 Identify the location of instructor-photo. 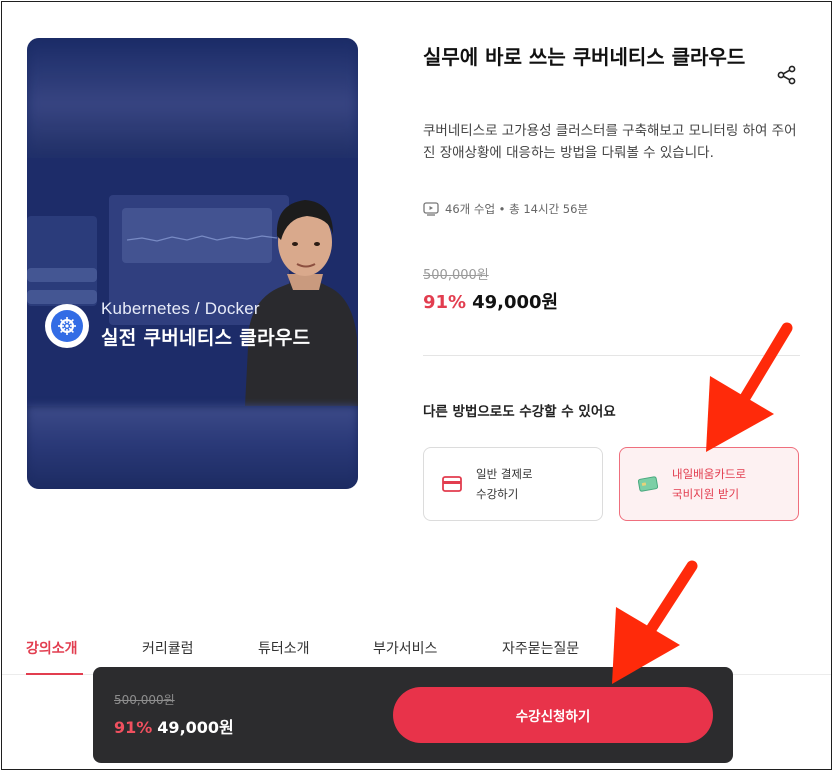
(301, 303).